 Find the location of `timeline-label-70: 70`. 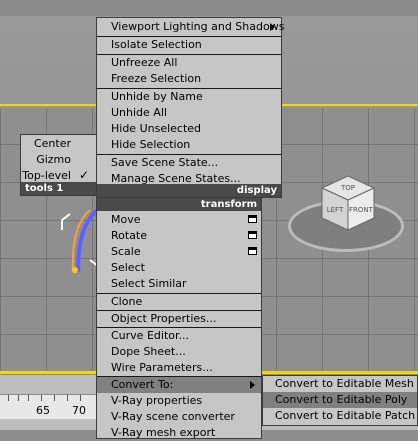

timeline-label-70: 70 is located at coordinates (79, 410).